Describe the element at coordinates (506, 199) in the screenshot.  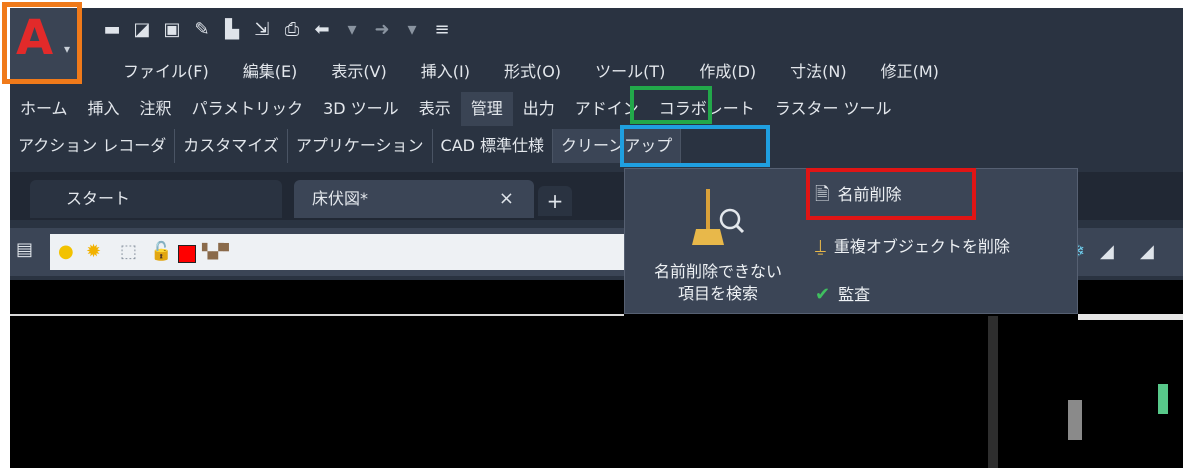
I see `close-icon: ×` at that location.